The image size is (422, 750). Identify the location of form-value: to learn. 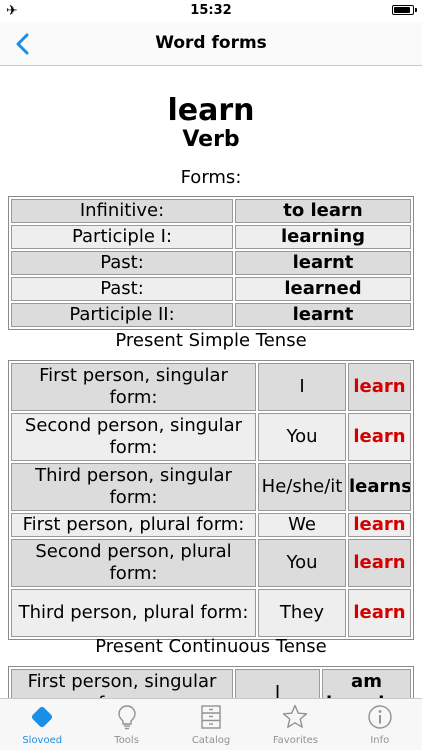
(323, 211).